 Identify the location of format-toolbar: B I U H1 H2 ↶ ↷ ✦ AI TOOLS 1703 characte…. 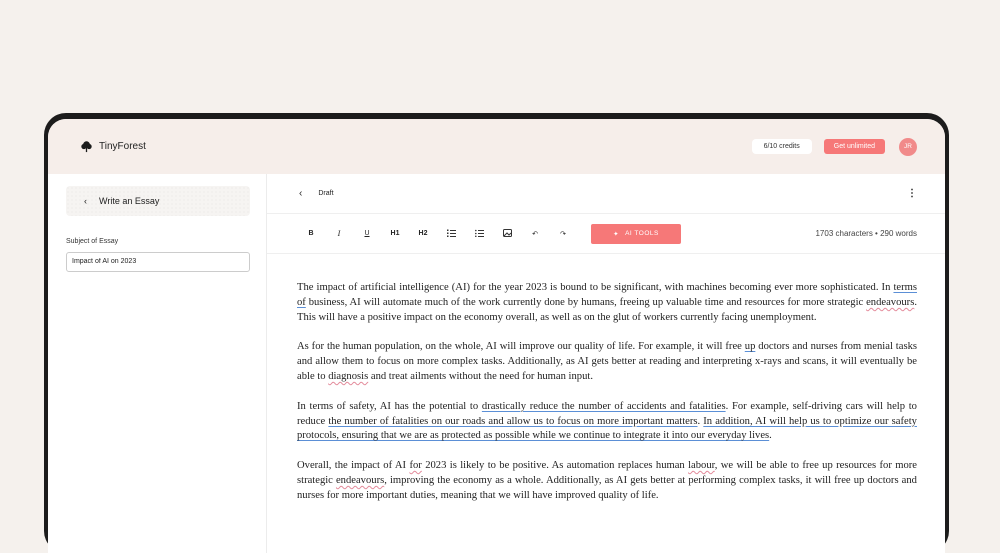
(606, 234).